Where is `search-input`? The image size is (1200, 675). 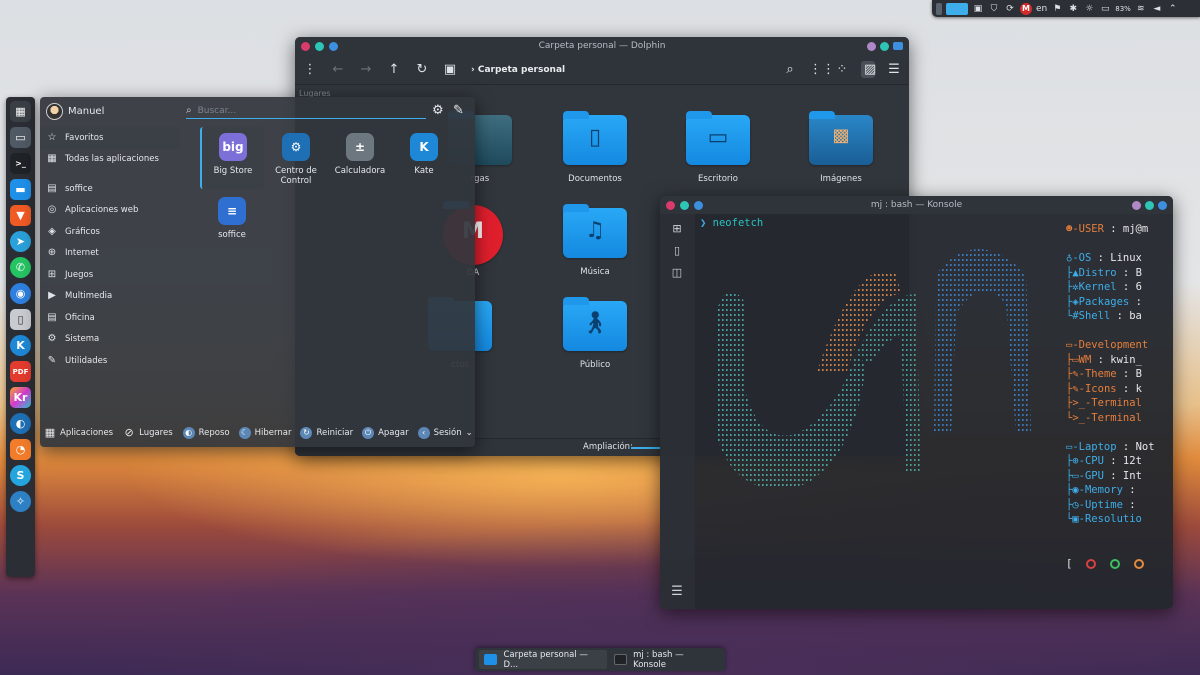
search-input is located at coordinates (297, 110).